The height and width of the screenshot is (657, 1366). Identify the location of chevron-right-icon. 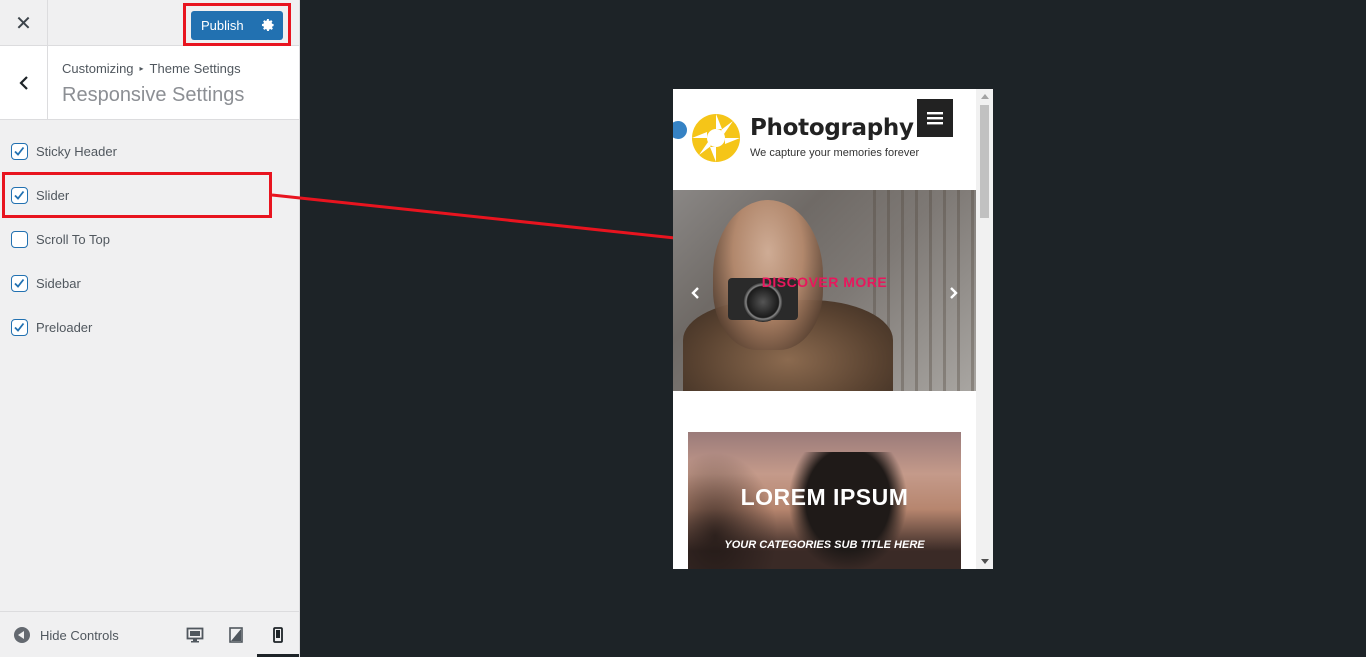
(954, 293).